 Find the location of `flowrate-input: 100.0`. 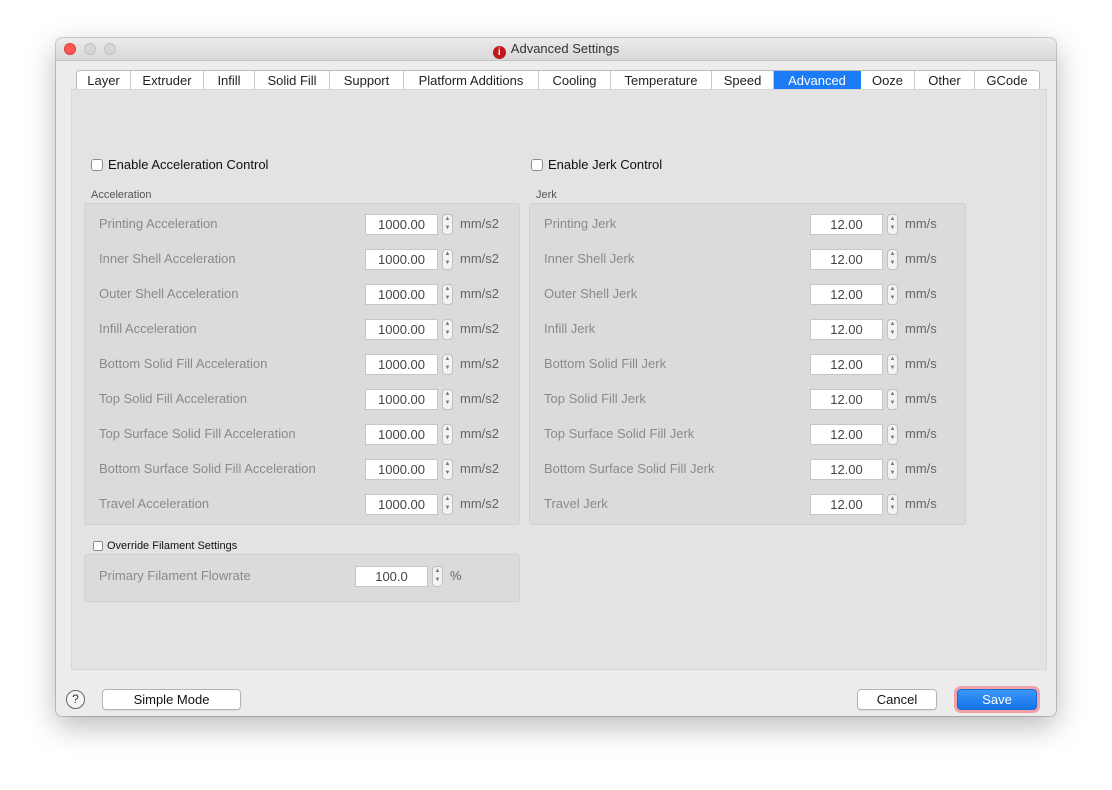

flowrate-input: 100.0 is located at coordinates (391, 576).